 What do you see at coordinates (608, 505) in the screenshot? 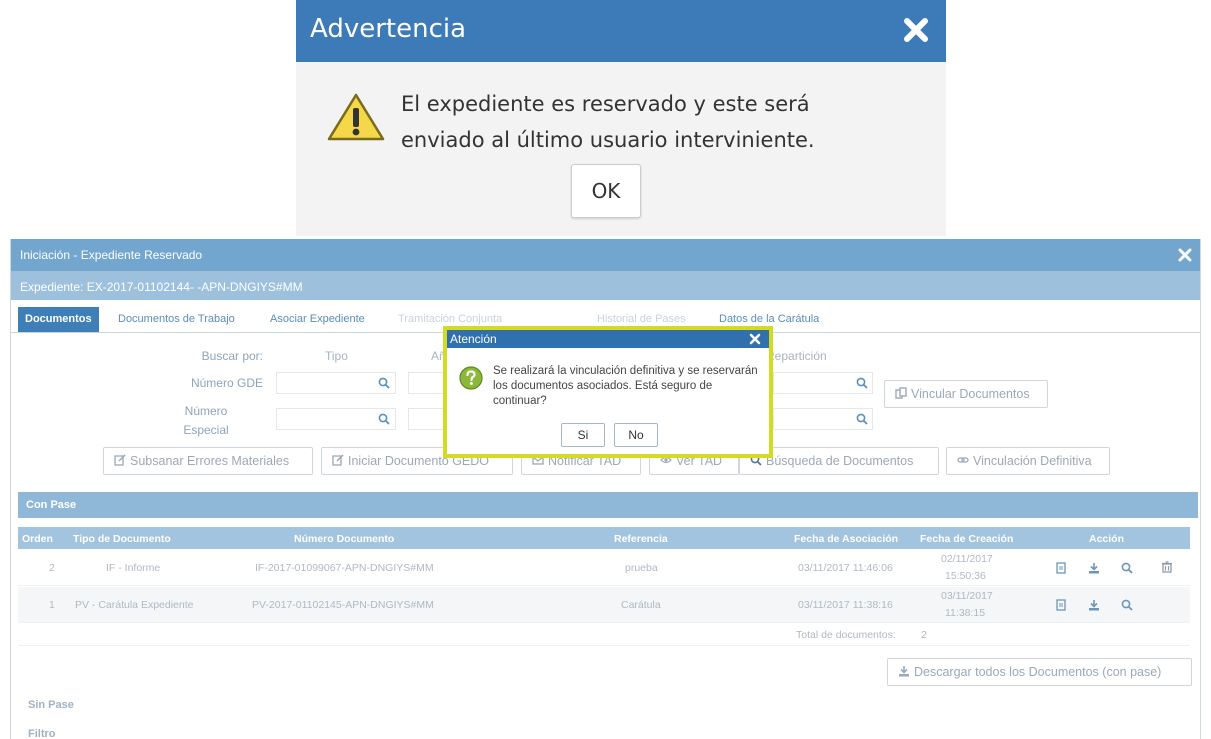
I see `con-pase-section-header: Con Pase` at bounding box center [608, 505].